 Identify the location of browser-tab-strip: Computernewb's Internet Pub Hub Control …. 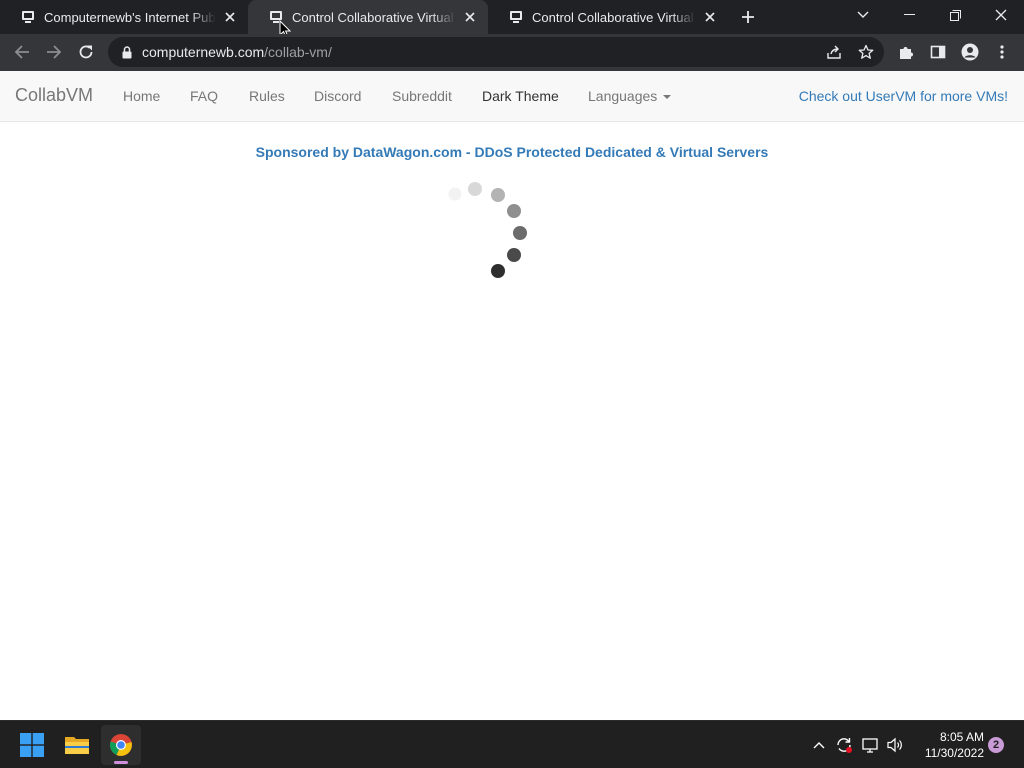
(512, 19).